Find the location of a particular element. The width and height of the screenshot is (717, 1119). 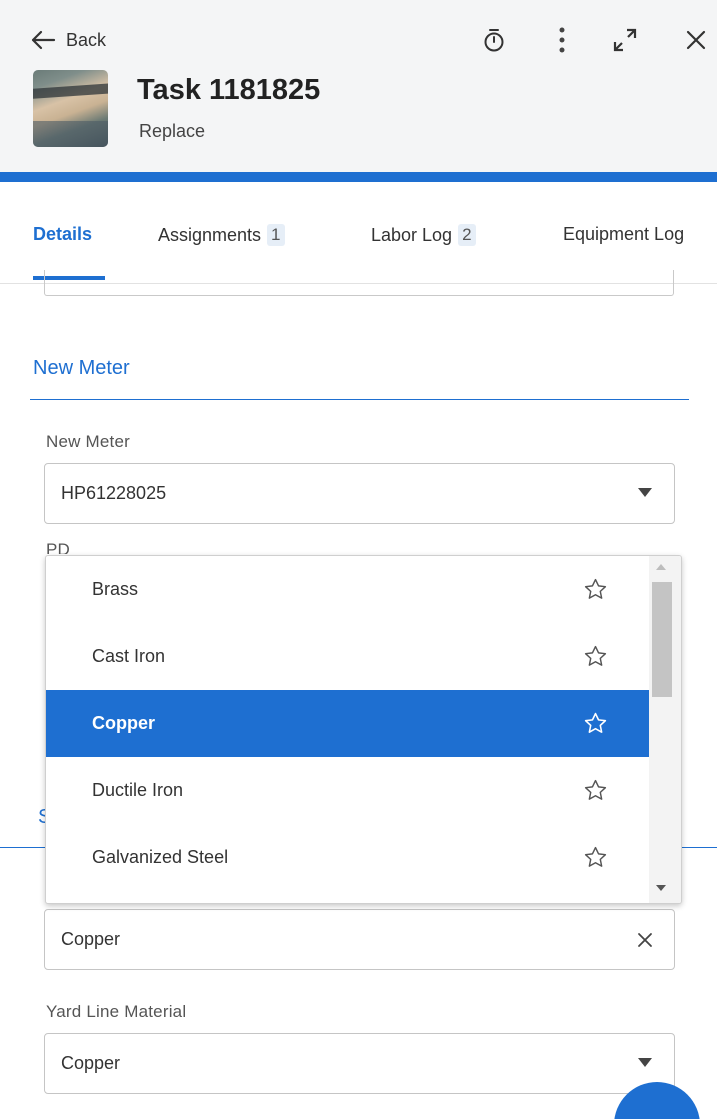

close-icon is located at coordinates (696, 40).